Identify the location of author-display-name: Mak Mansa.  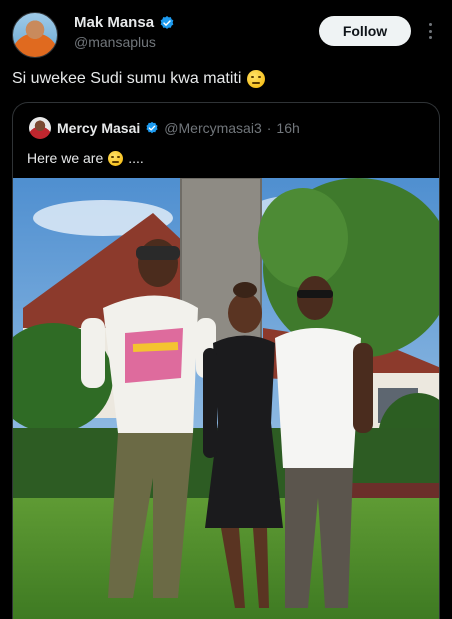
(114, 22).